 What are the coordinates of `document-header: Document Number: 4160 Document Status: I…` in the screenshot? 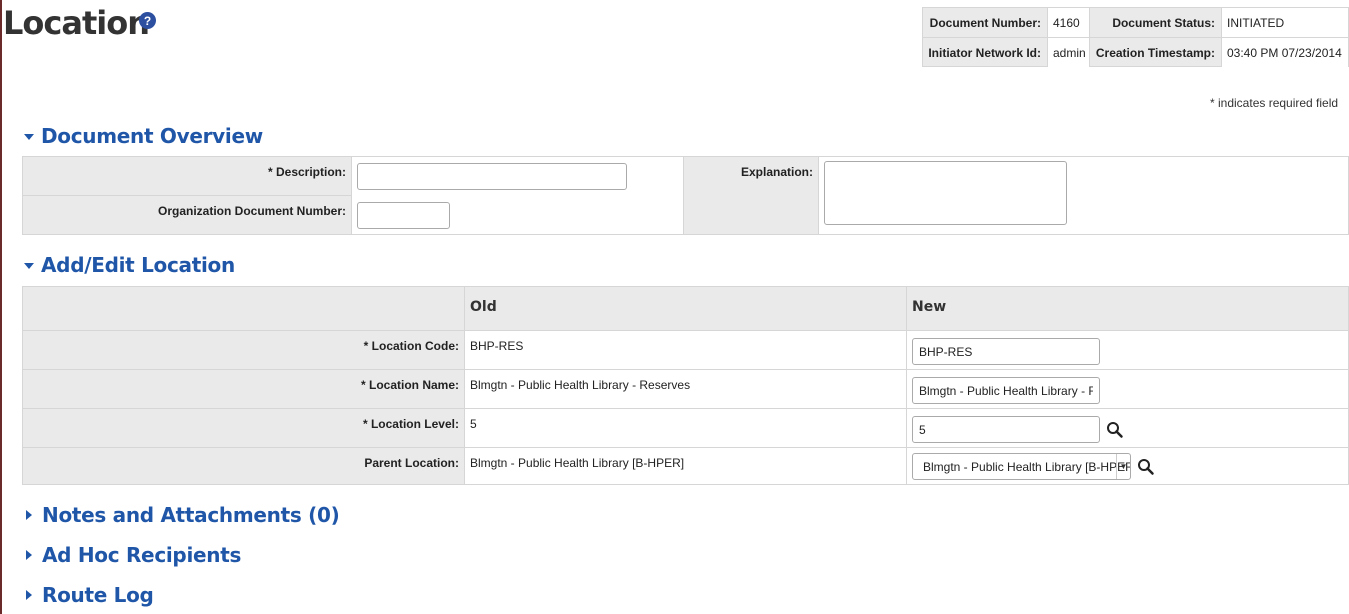 It's located at (1135, 37).